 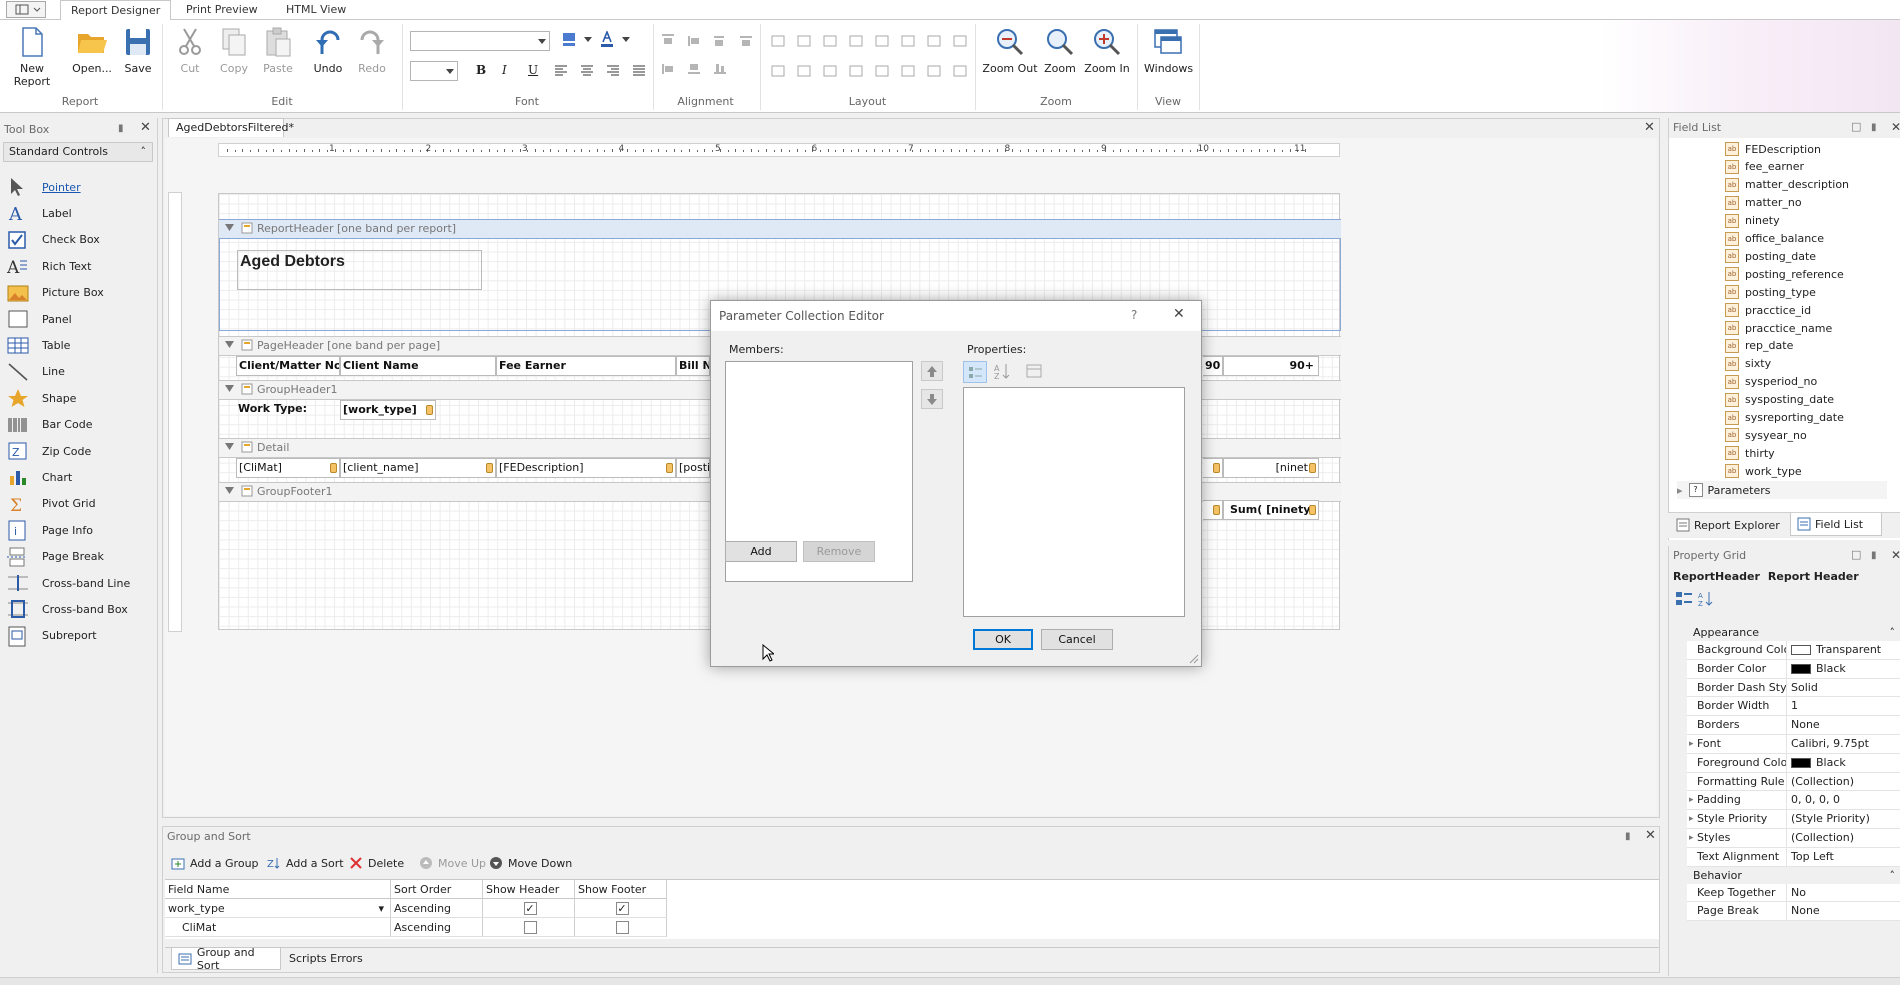 I want to click on tab-print-preview: Print Preview, so click(x=222, y=10).